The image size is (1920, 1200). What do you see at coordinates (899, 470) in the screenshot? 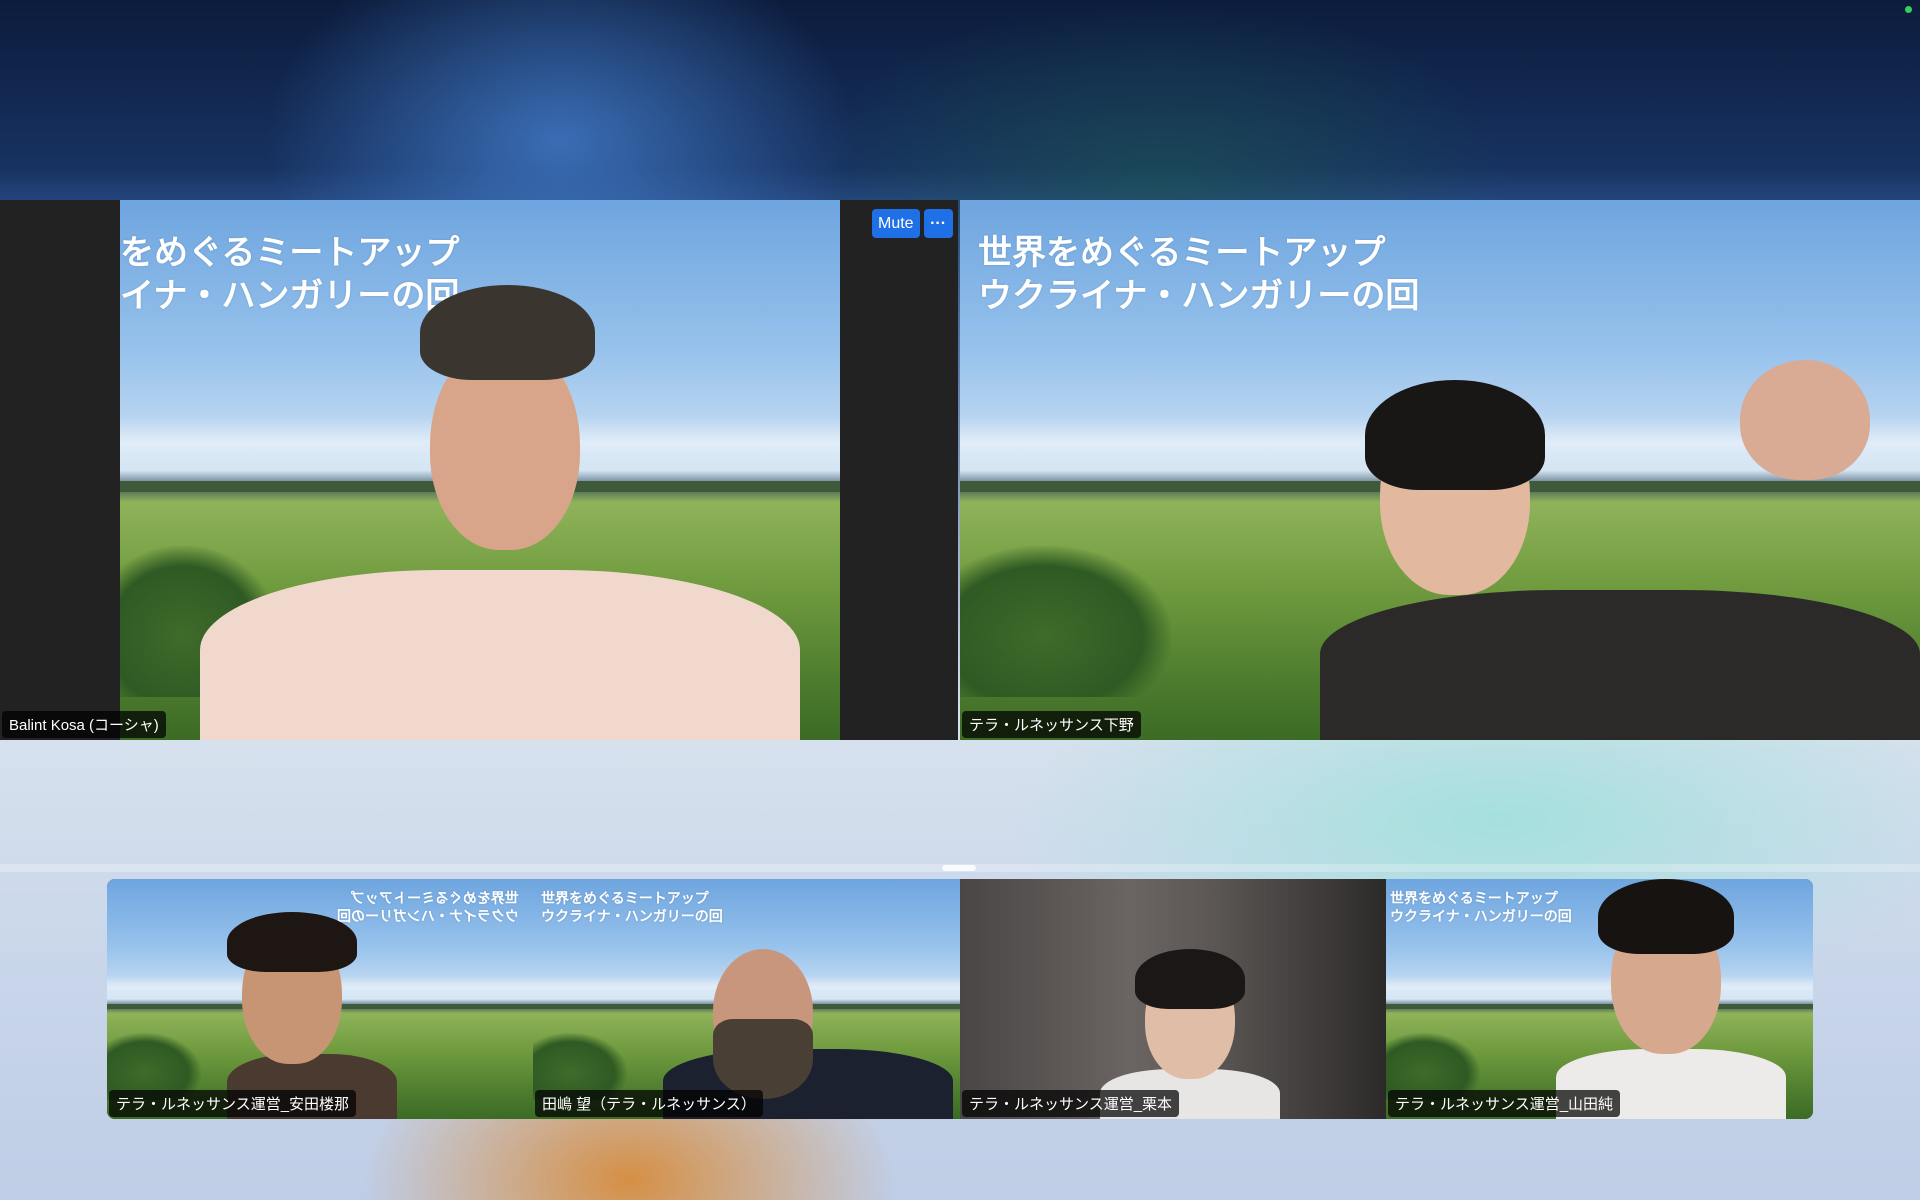
I see `letterbox-right` at bounding box center [899, 470].